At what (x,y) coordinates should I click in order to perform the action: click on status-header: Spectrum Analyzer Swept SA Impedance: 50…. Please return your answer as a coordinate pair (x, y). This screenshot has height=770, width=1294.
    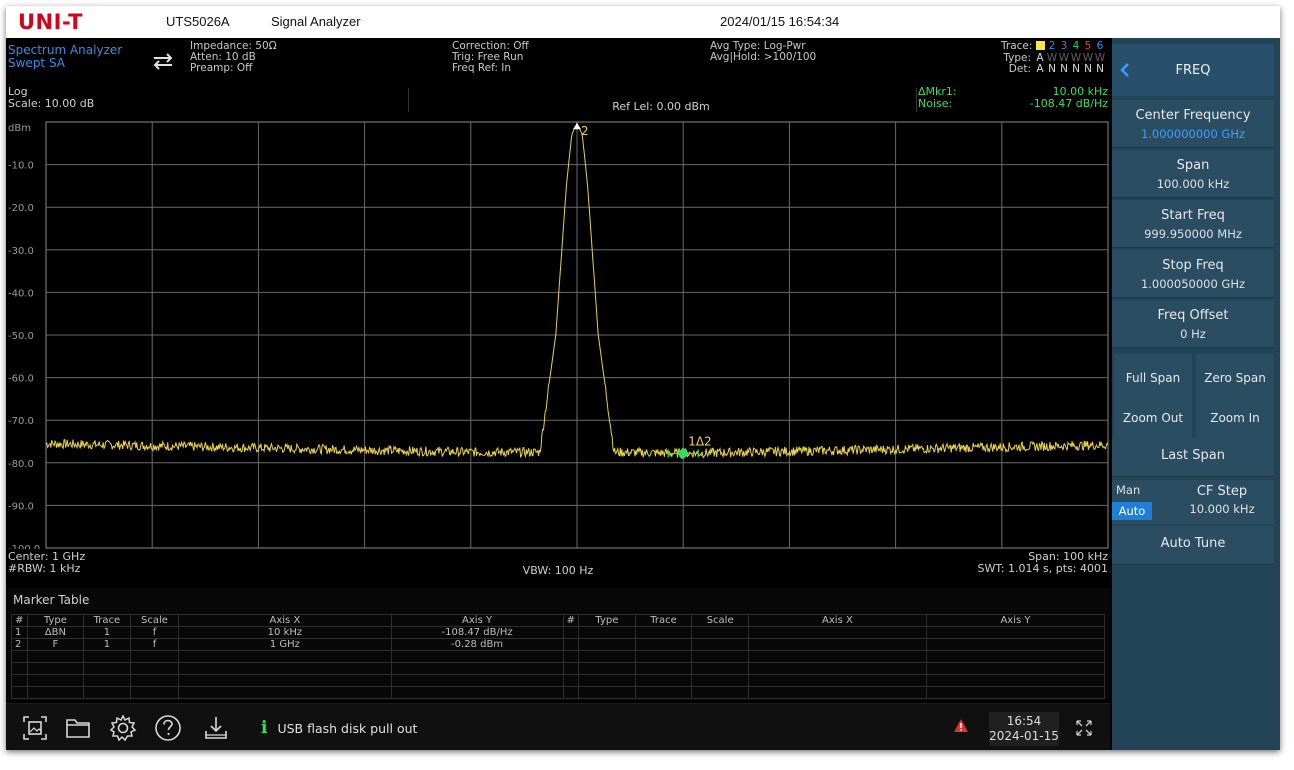
    Looking at the image, I should click on (558, 60).